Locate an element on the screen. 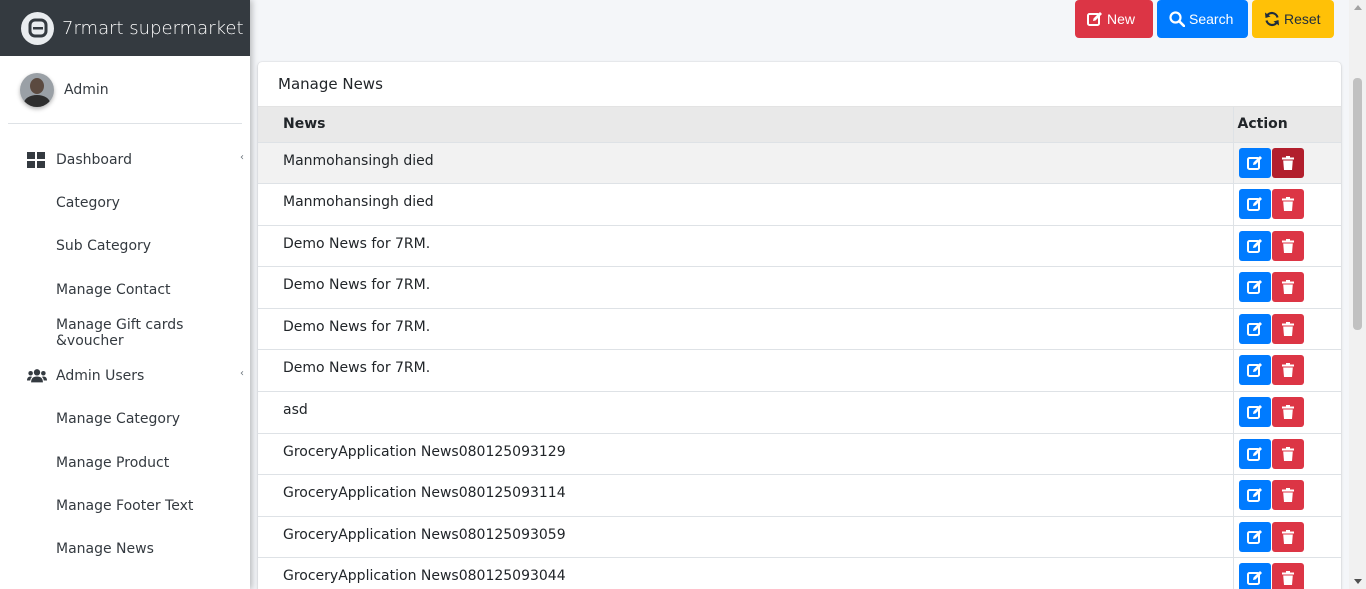 This screenshot has width=1366, height=589. sidebar-item-manage-category: Manage Category is located at coordinates (125, 419).